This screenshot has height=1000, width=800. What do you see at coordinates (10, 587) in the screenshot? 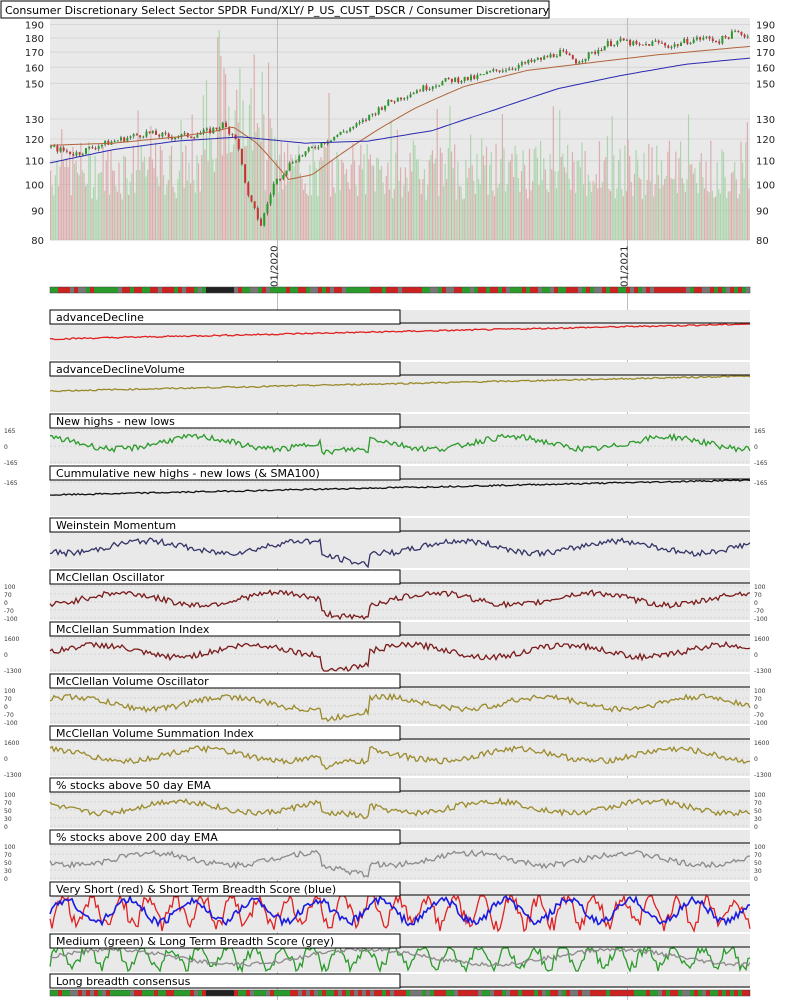
I see `panel-y-tick-left: 100` at bounding box center [10, 587].